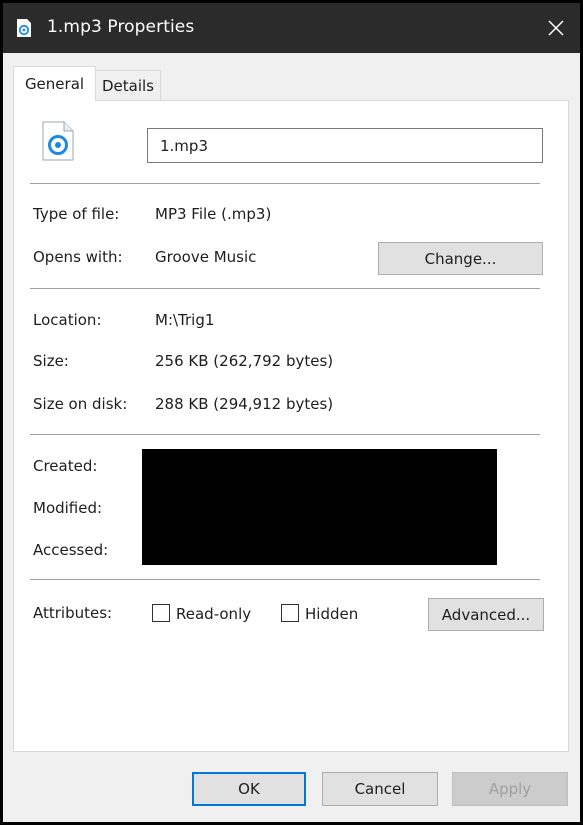 Image resolution: width=583 pixels, height=825 pixels. What do you see at coordinates (54, 83) in the screenshot?
I see `tab-general: General` at bounding box center [54, 83].